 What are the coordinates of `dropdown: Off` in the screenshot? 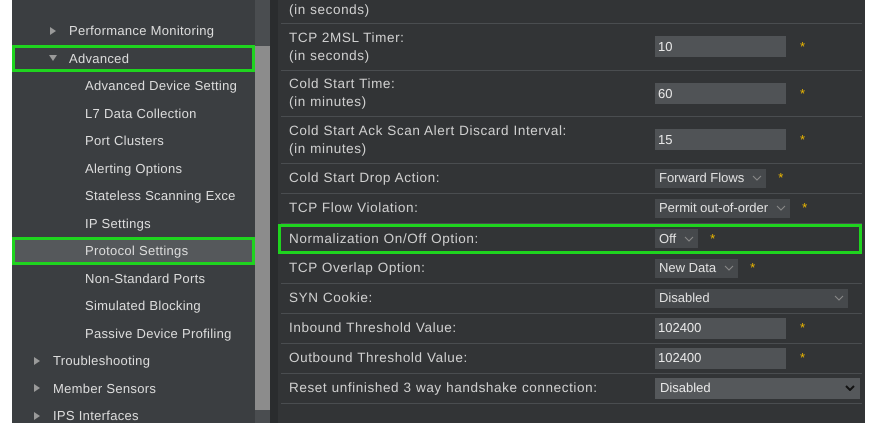 It's located at (676, 238).